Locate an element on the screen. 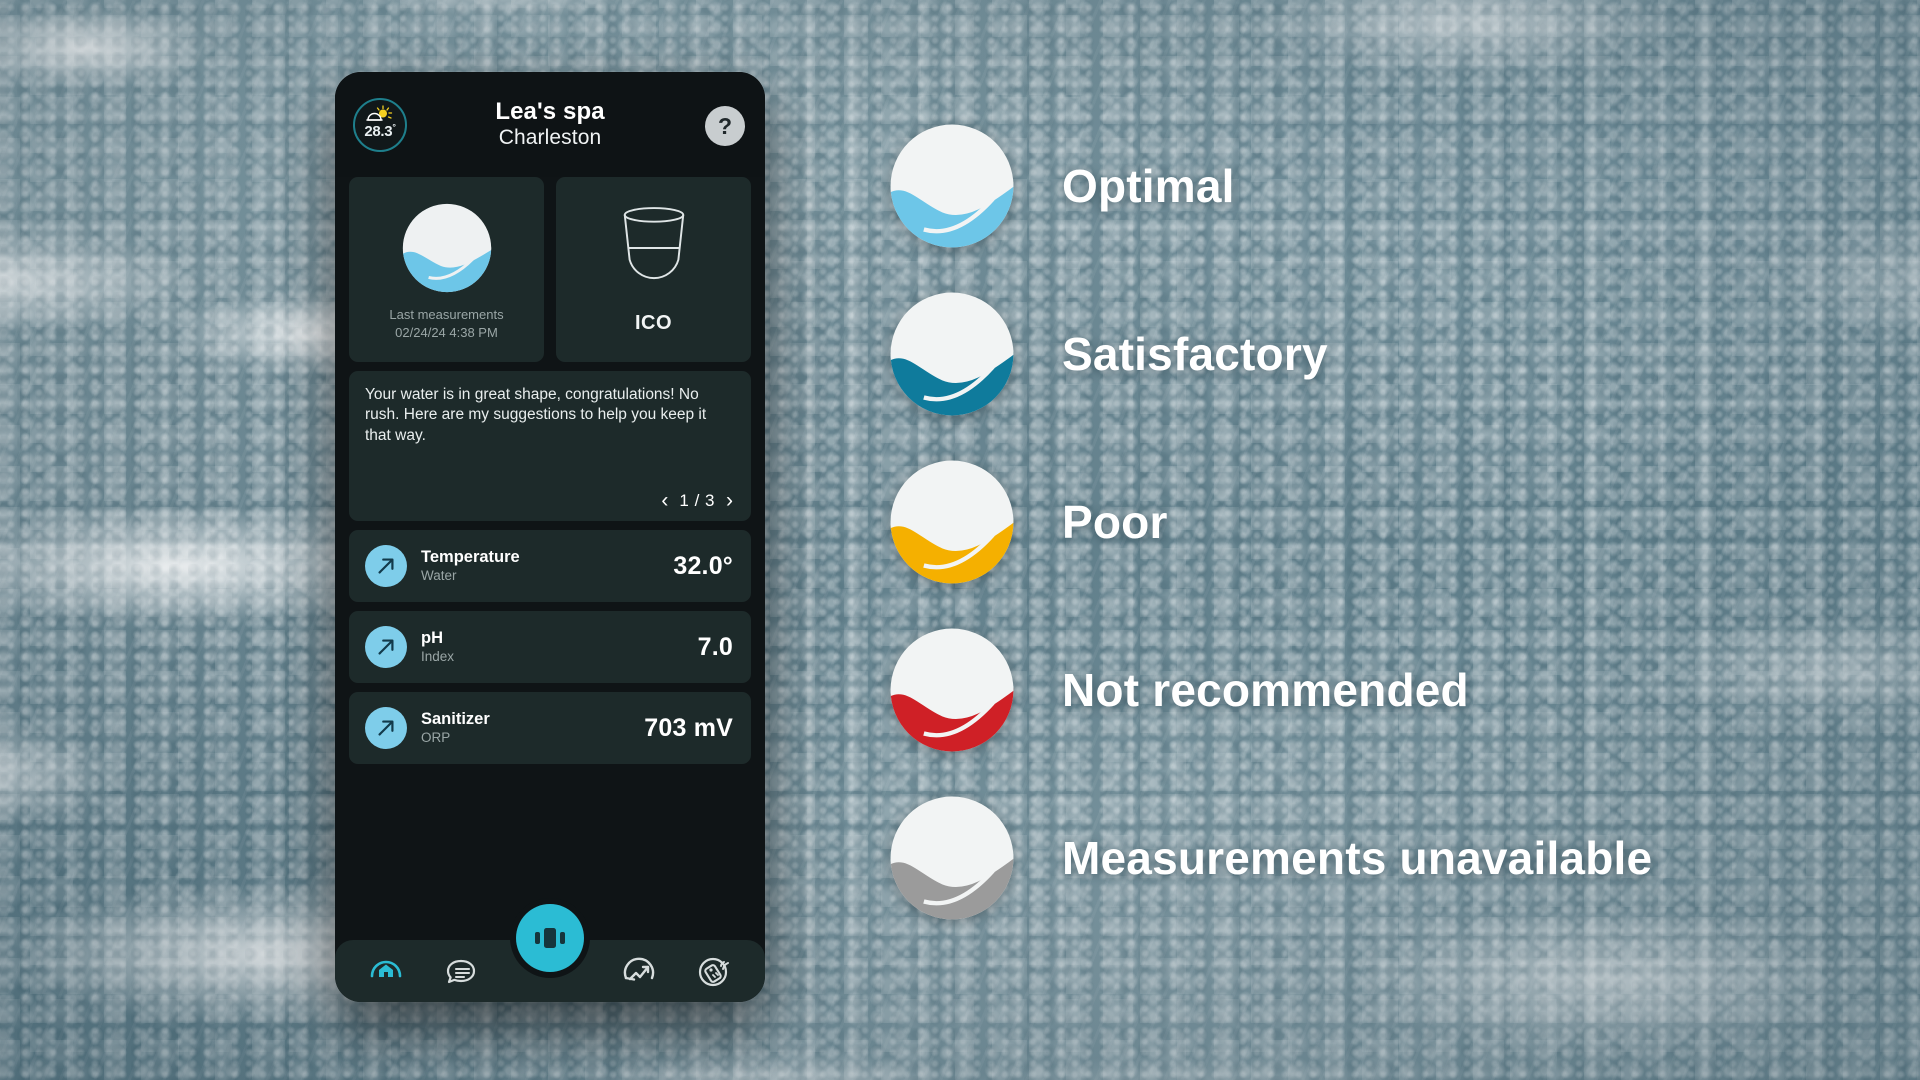 The image size is (1920, 1080). advice-pager: ‹ 1 / 3 › is located at coordinates (698, 500).